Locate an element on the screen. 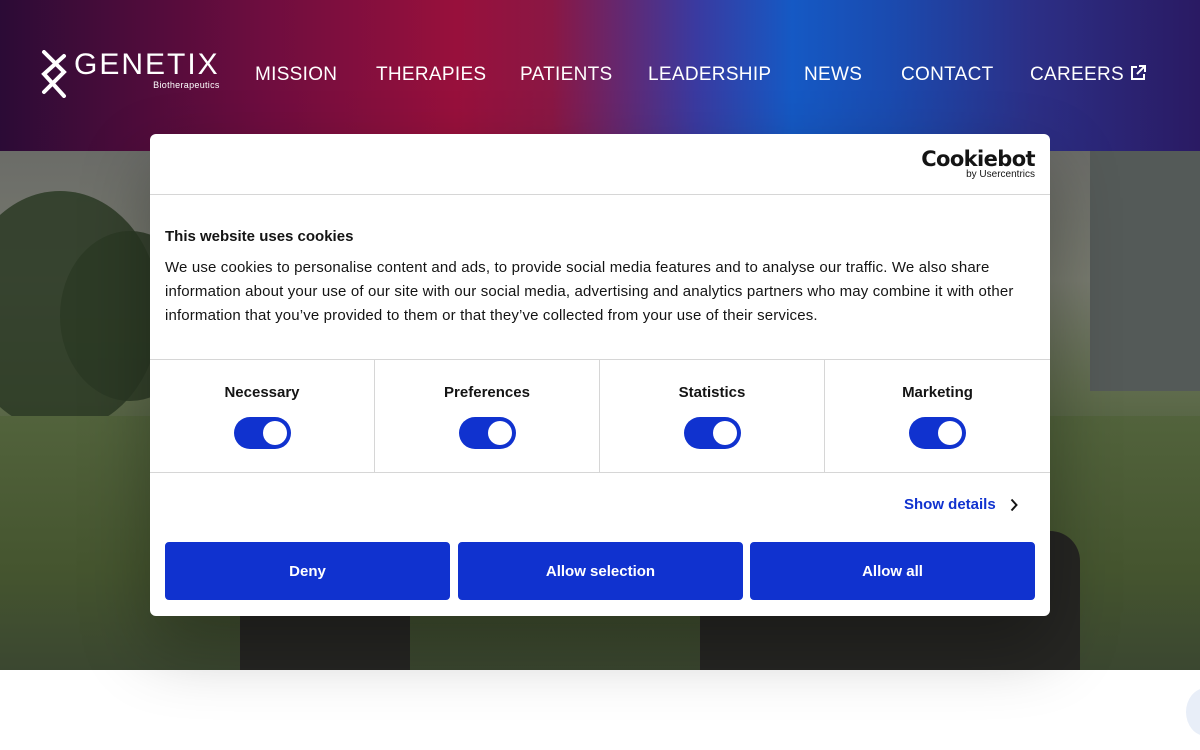  content-area is located at coordinates (600, 710).